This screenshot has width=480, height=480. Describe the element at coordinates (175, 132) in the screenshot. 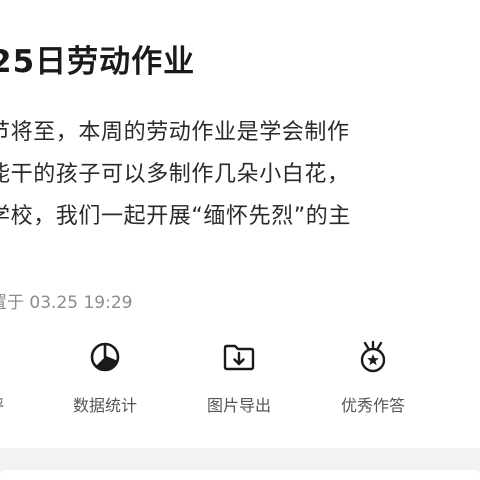

I see `post-body-line: 节将至，本周的劳动作业是学会制作` at that location.